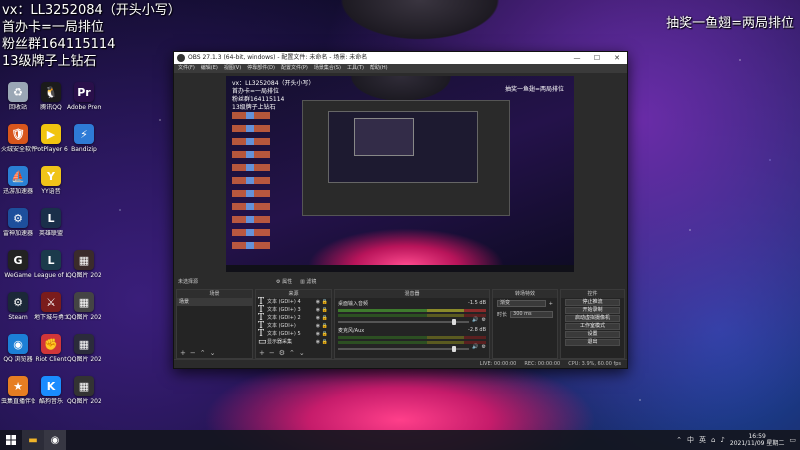 Image resolution: width=800 pixels, height=450 pixels. Describe the element at coordinates (293, 302) in the screenshot. I see `source-row: T 文本 (GDI+) 4 ◉ 🔒` at that location.